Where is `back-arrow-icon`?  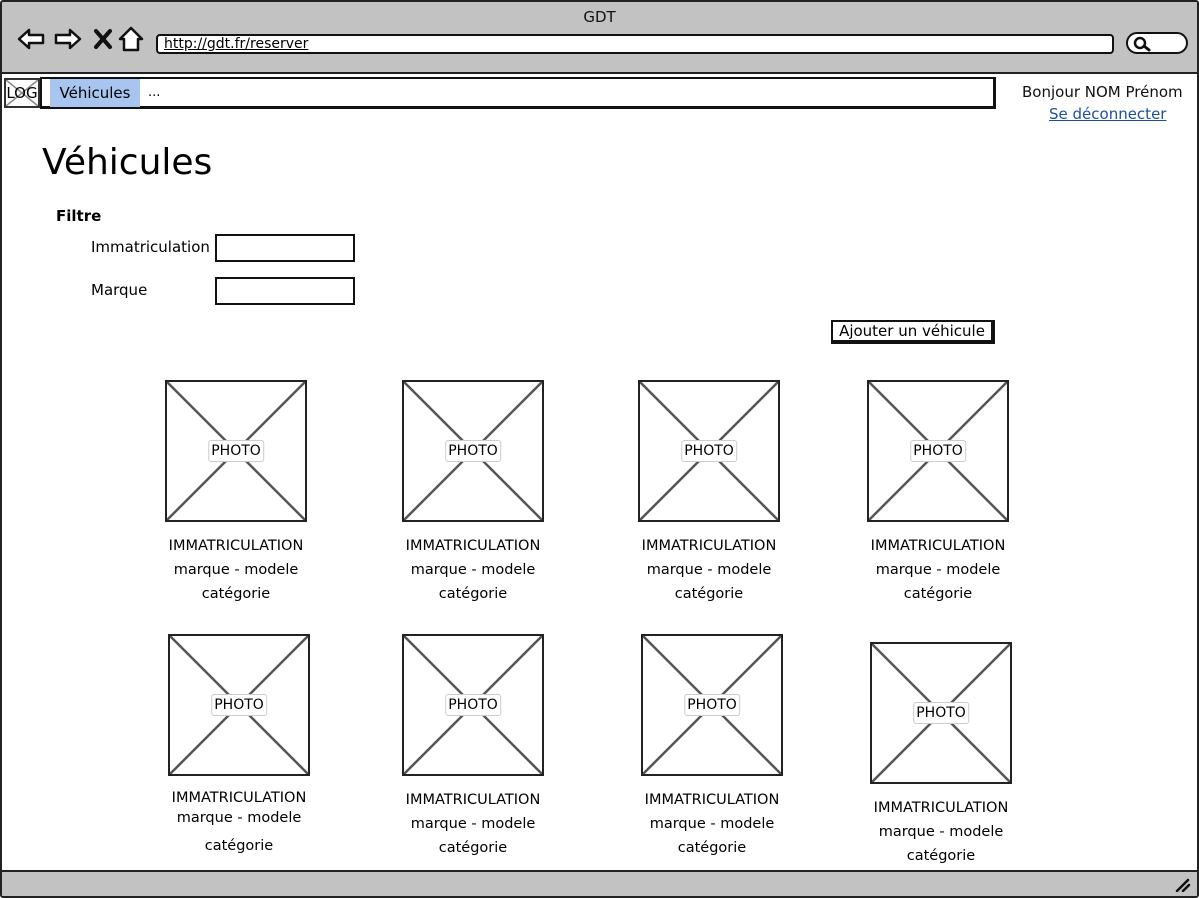 back-arrow-icon is located at coordinates (31, 39).